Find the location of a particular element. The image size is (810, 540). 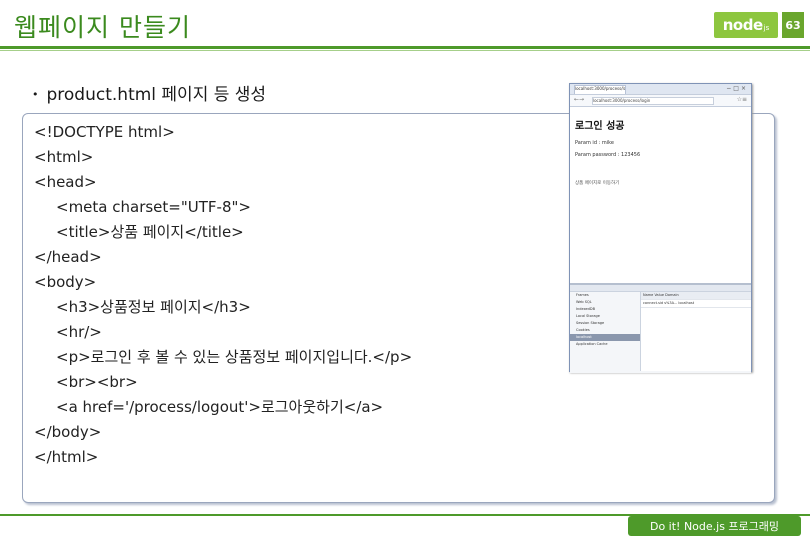

devtools-grid-row: connect.sid s%3A... localhost is located at coordinates (696, 304).